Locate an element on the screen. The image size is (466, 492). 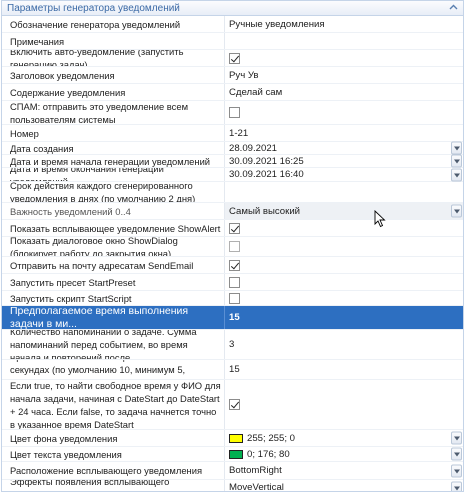
property-value-text: 1-21 is located at coordinates (239, 133).